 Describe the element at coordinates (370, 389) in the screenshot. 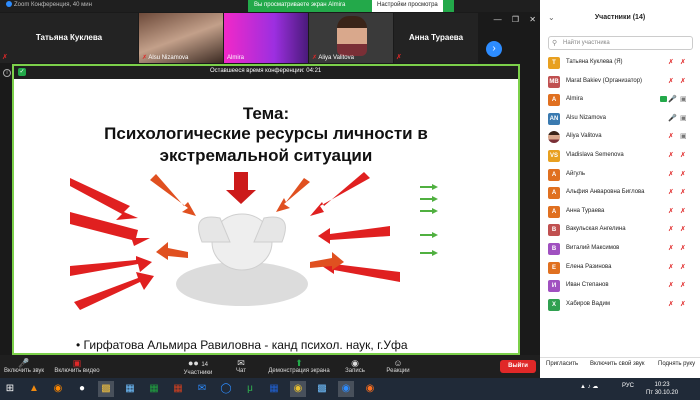

I see `firefox-icon: ◉` at that location.